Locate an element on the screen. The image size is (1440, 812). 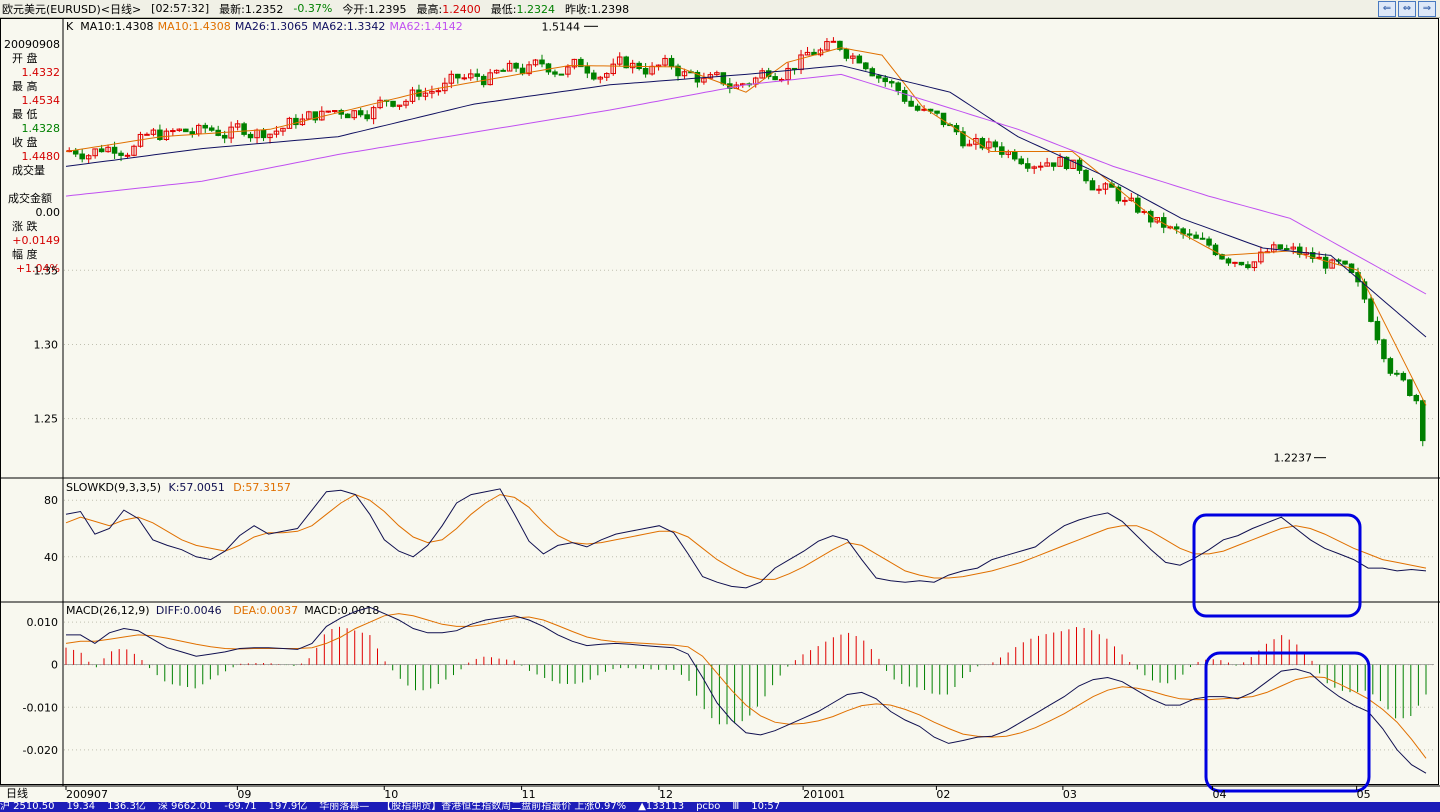
x-tick-label-4: 12 is located at coordinates (666, 794).